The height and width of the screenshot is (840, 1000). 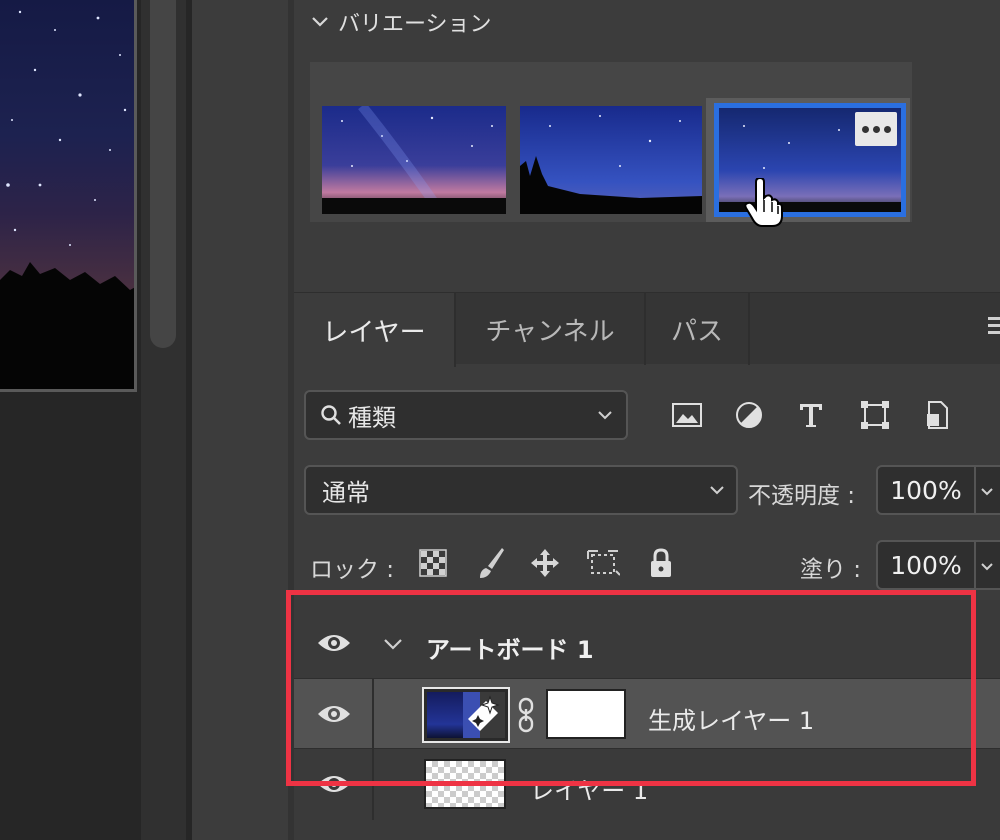 What do you see at coordinates (521, 490) in the screenshot?
I see `blend-mode-select: 通常` at bounding box center [521, 490].